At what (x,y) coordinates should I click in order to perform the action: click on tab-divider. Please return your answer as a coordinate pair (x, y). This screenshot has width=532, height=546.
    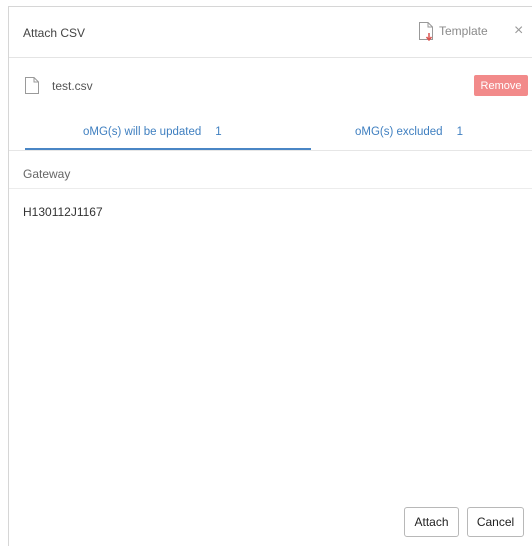
    Looking at the image, I should click on (270, 150).